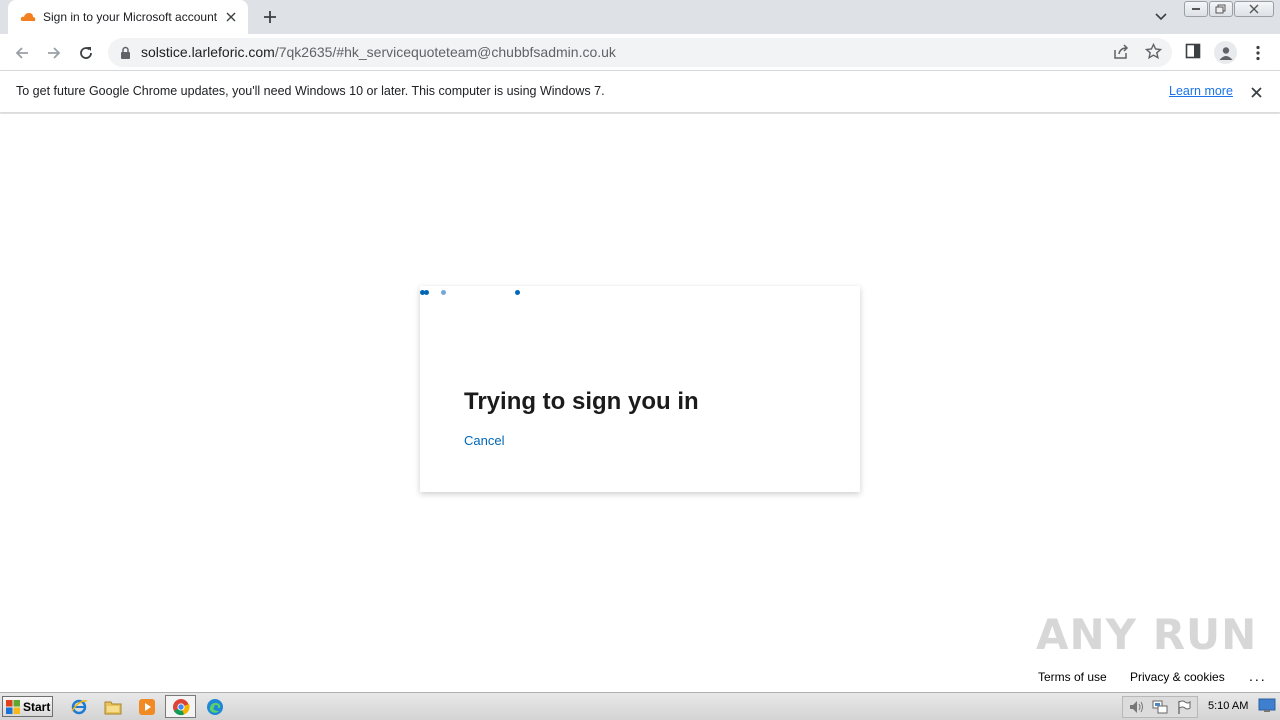  I want to click on forward-arrow-icon, so click(54, 53).